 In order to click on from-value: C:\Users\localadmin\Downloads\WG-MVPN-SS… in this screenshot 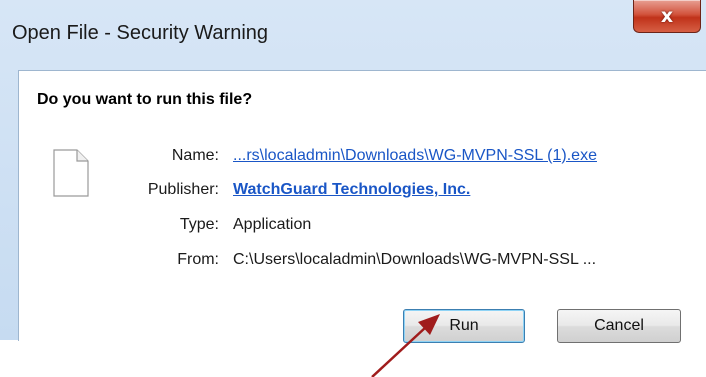, I will do `click(415, 259)`.